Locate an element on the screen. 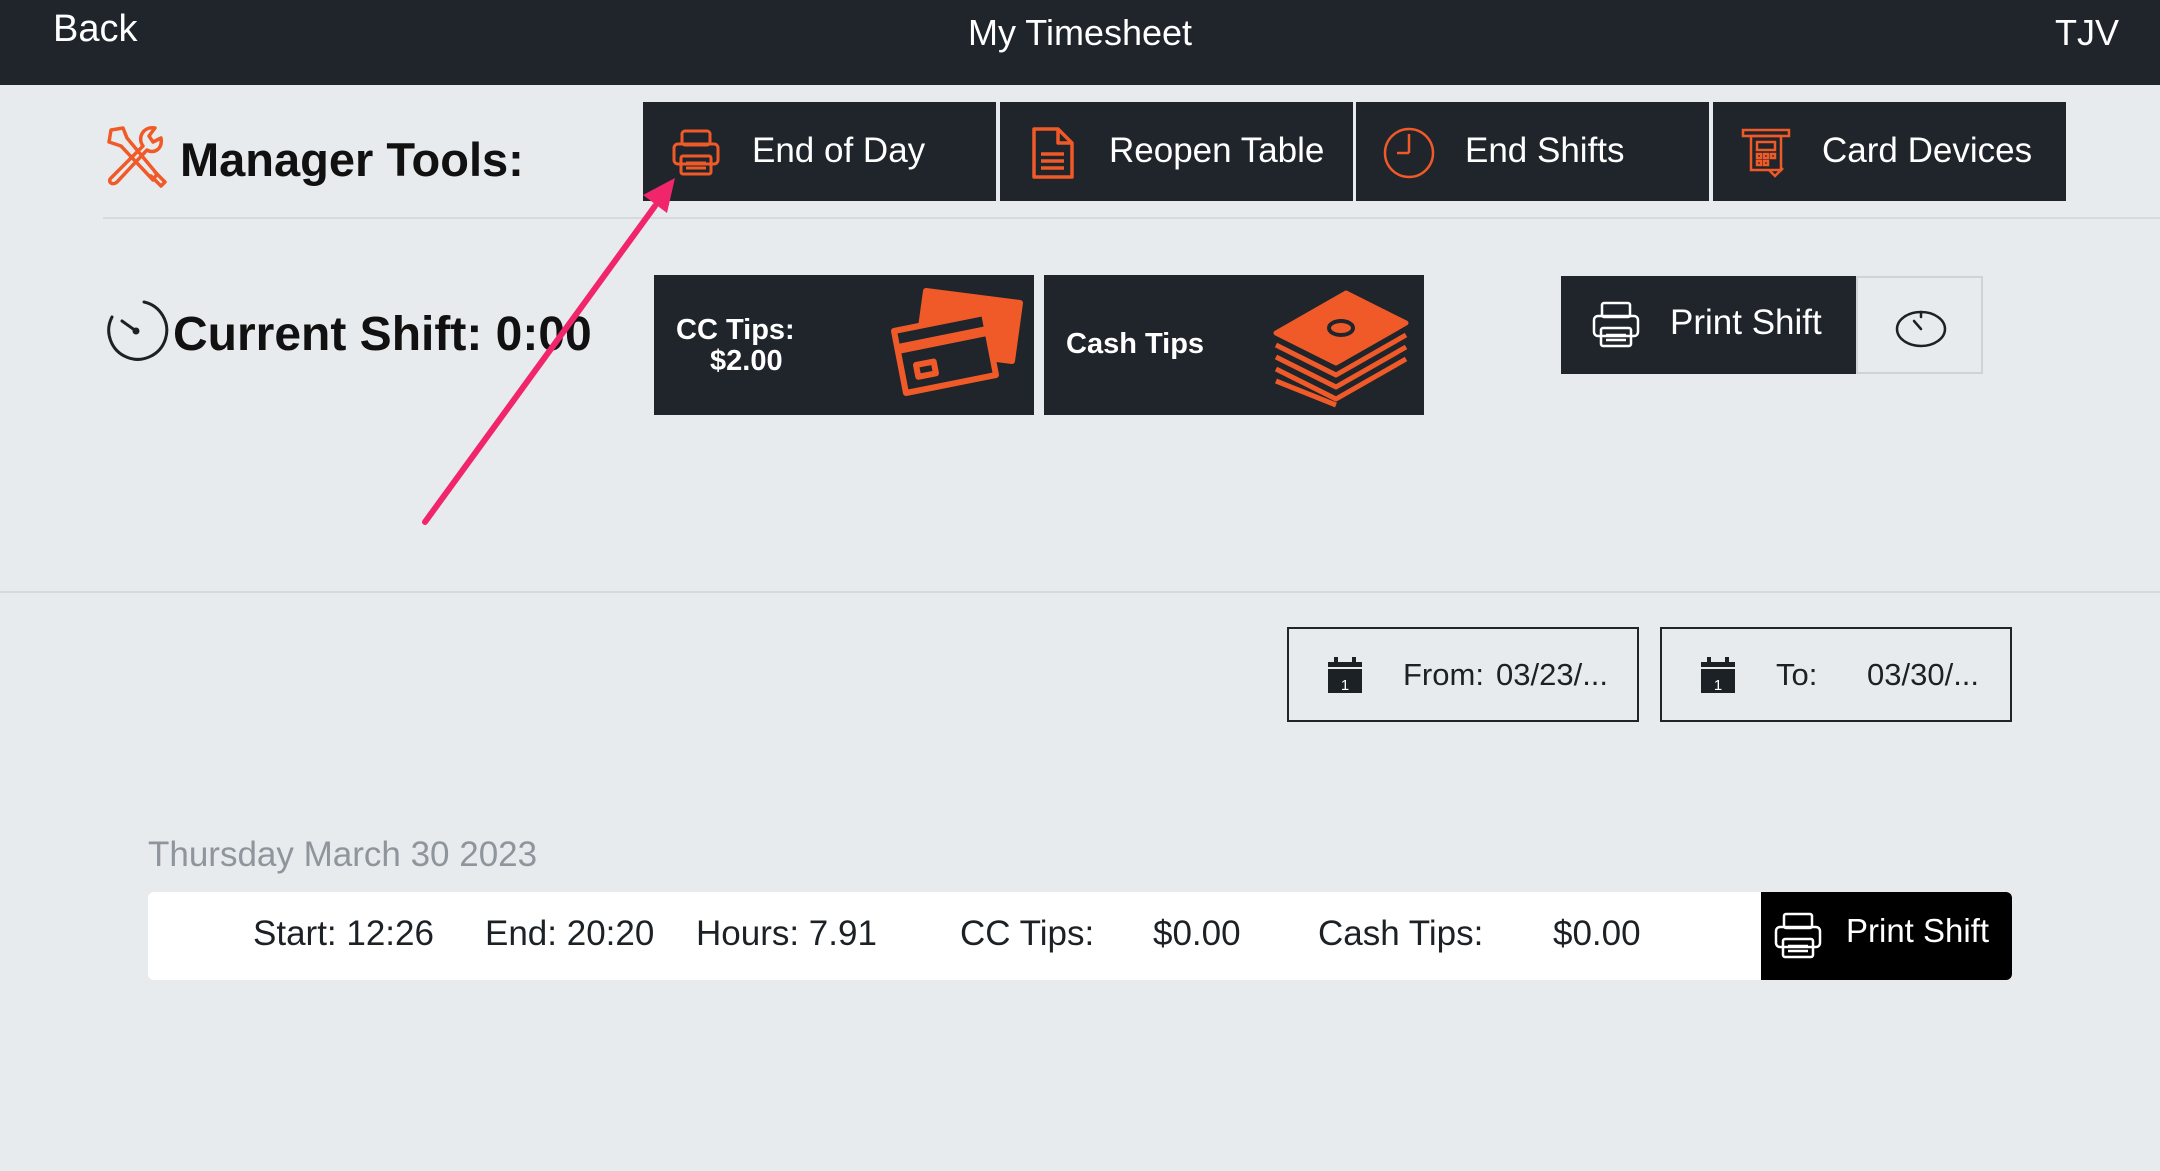 This screenshot has width=2160, height=1171. from-label: From: is located at coordinates (1443, 674).